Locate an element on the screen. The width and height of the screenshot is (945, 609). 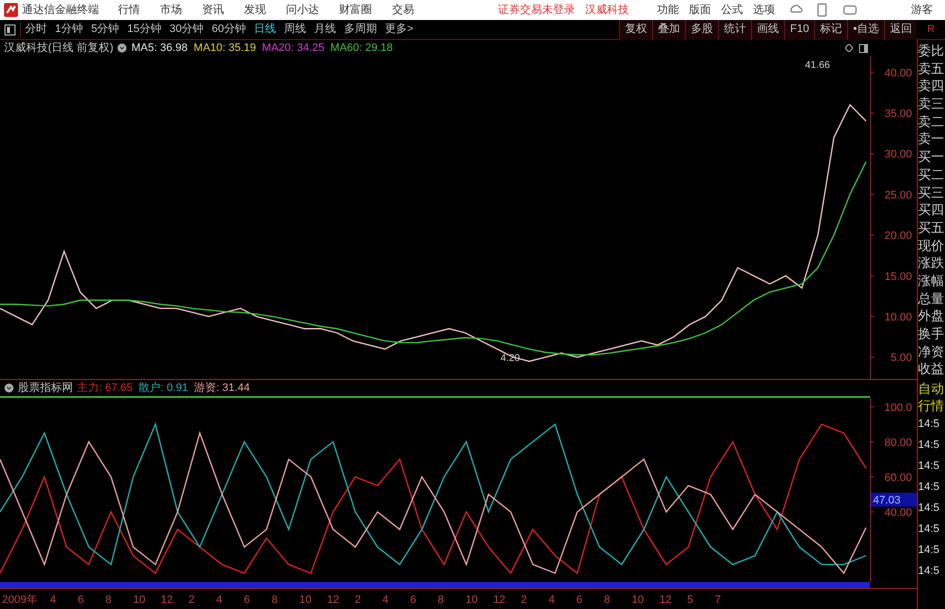
toolbar-button: 画线 is located at coordinates (767, 30).